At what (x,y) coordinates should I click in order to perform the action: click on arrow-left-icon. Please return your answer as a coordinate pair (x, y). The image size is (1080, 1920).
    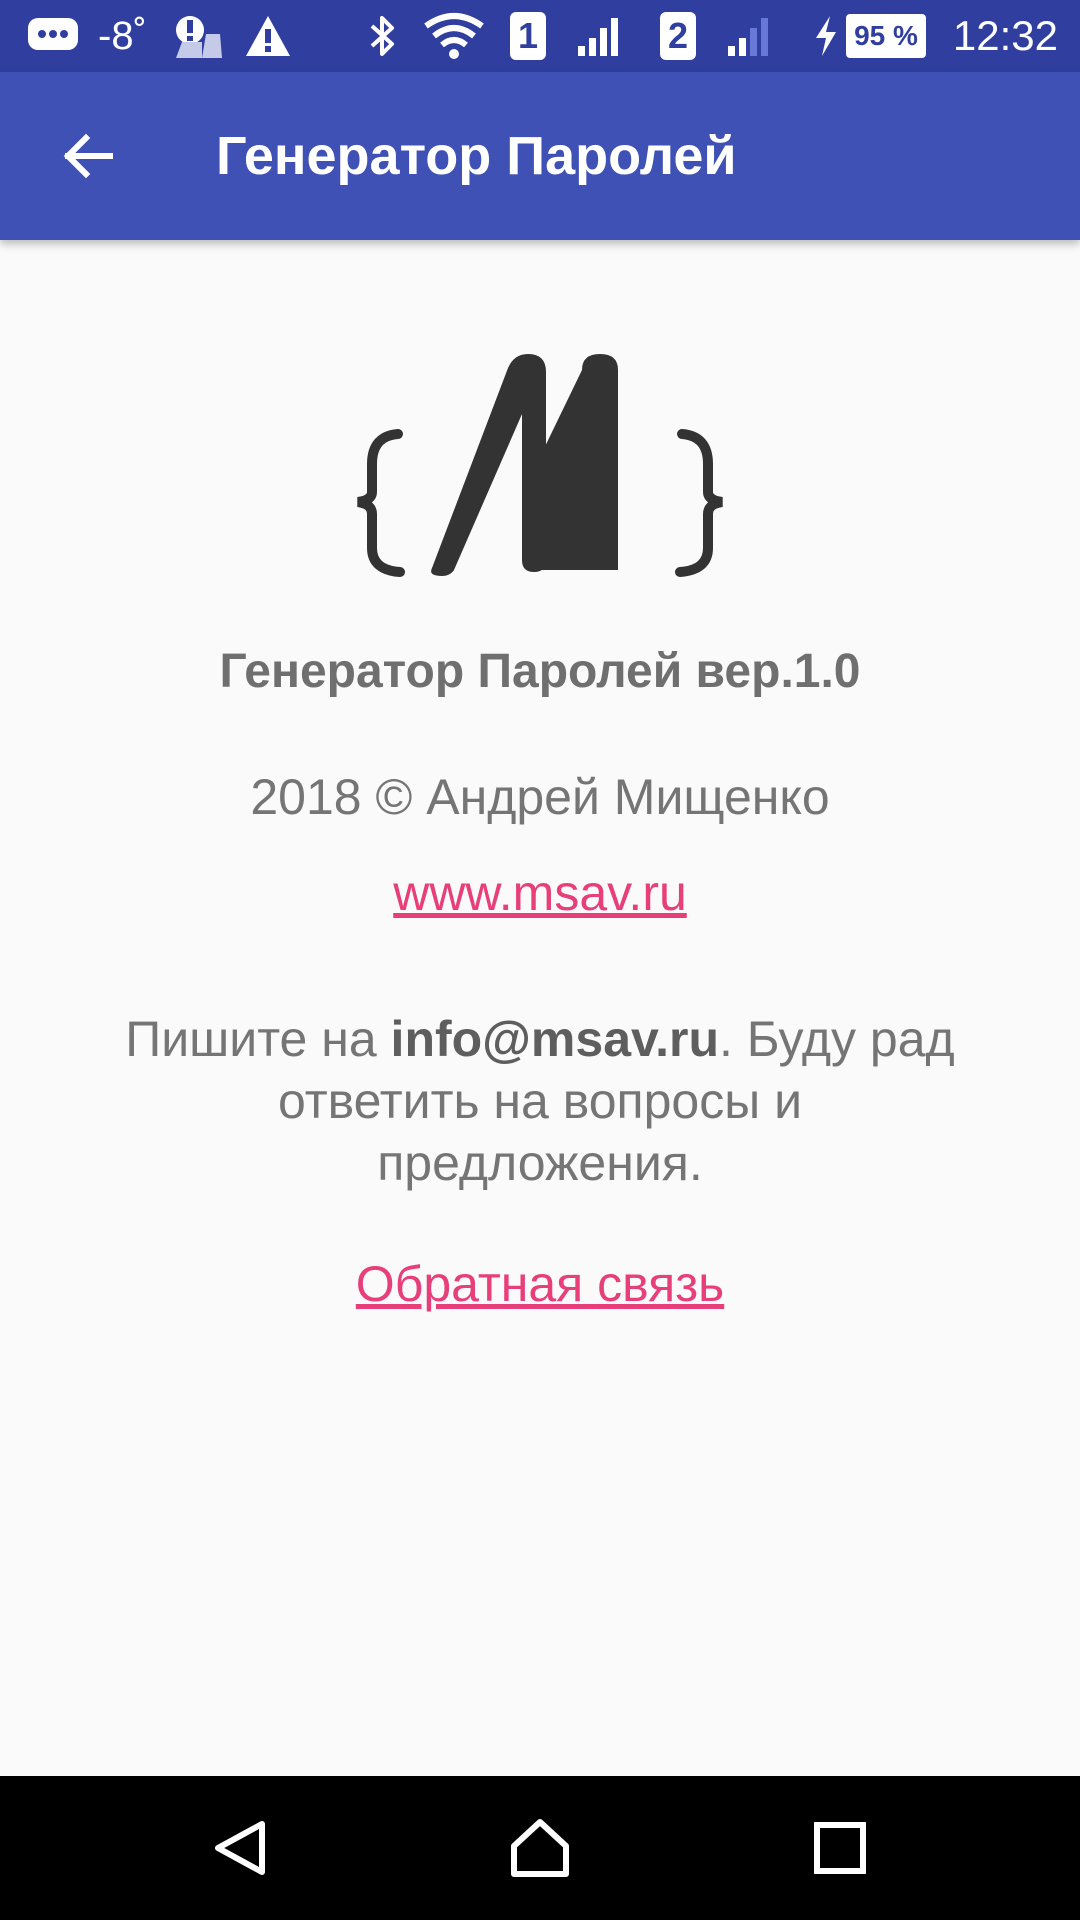
    Looking at the image, I should click on (88, 156).